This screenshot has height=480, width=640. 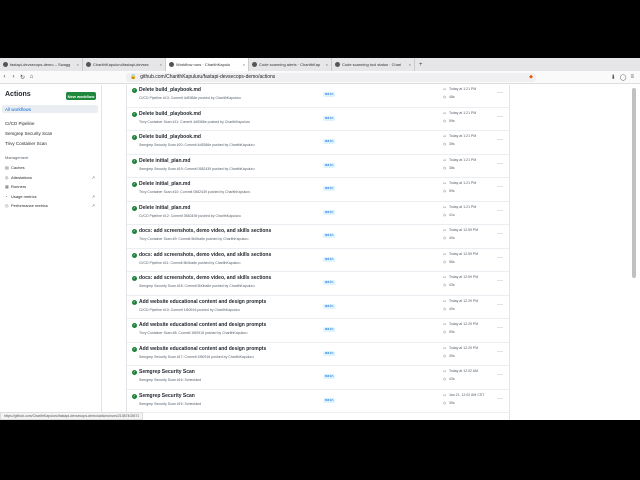 I want to click on sidebar-item-trivy: Trivy Container Scan, so click(x=26, y=143).